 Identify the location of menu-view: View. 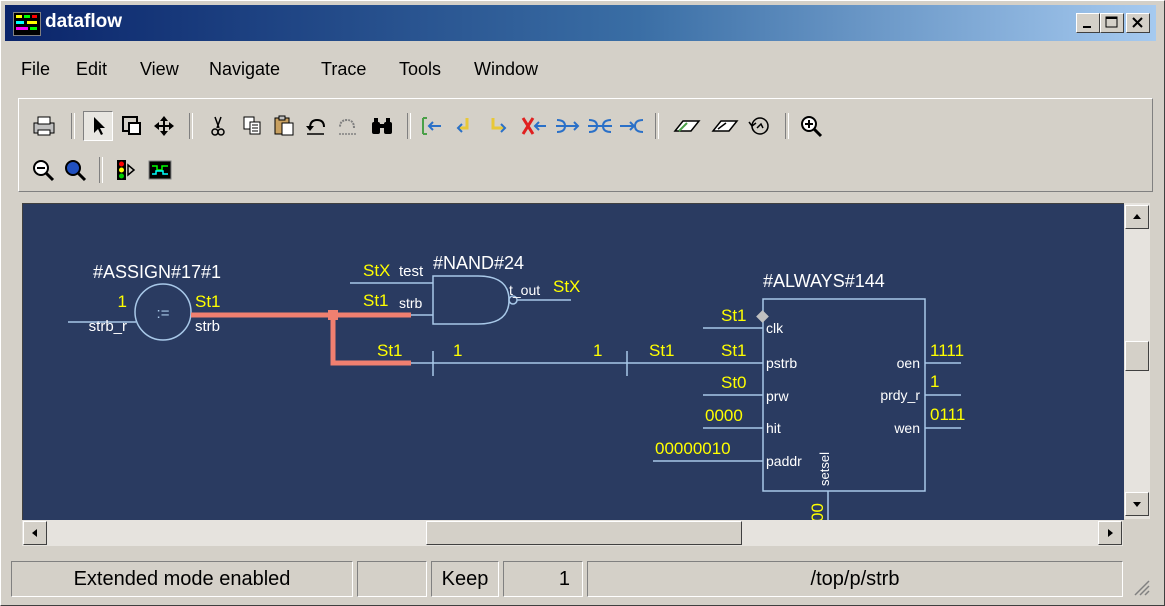
(159, 69).